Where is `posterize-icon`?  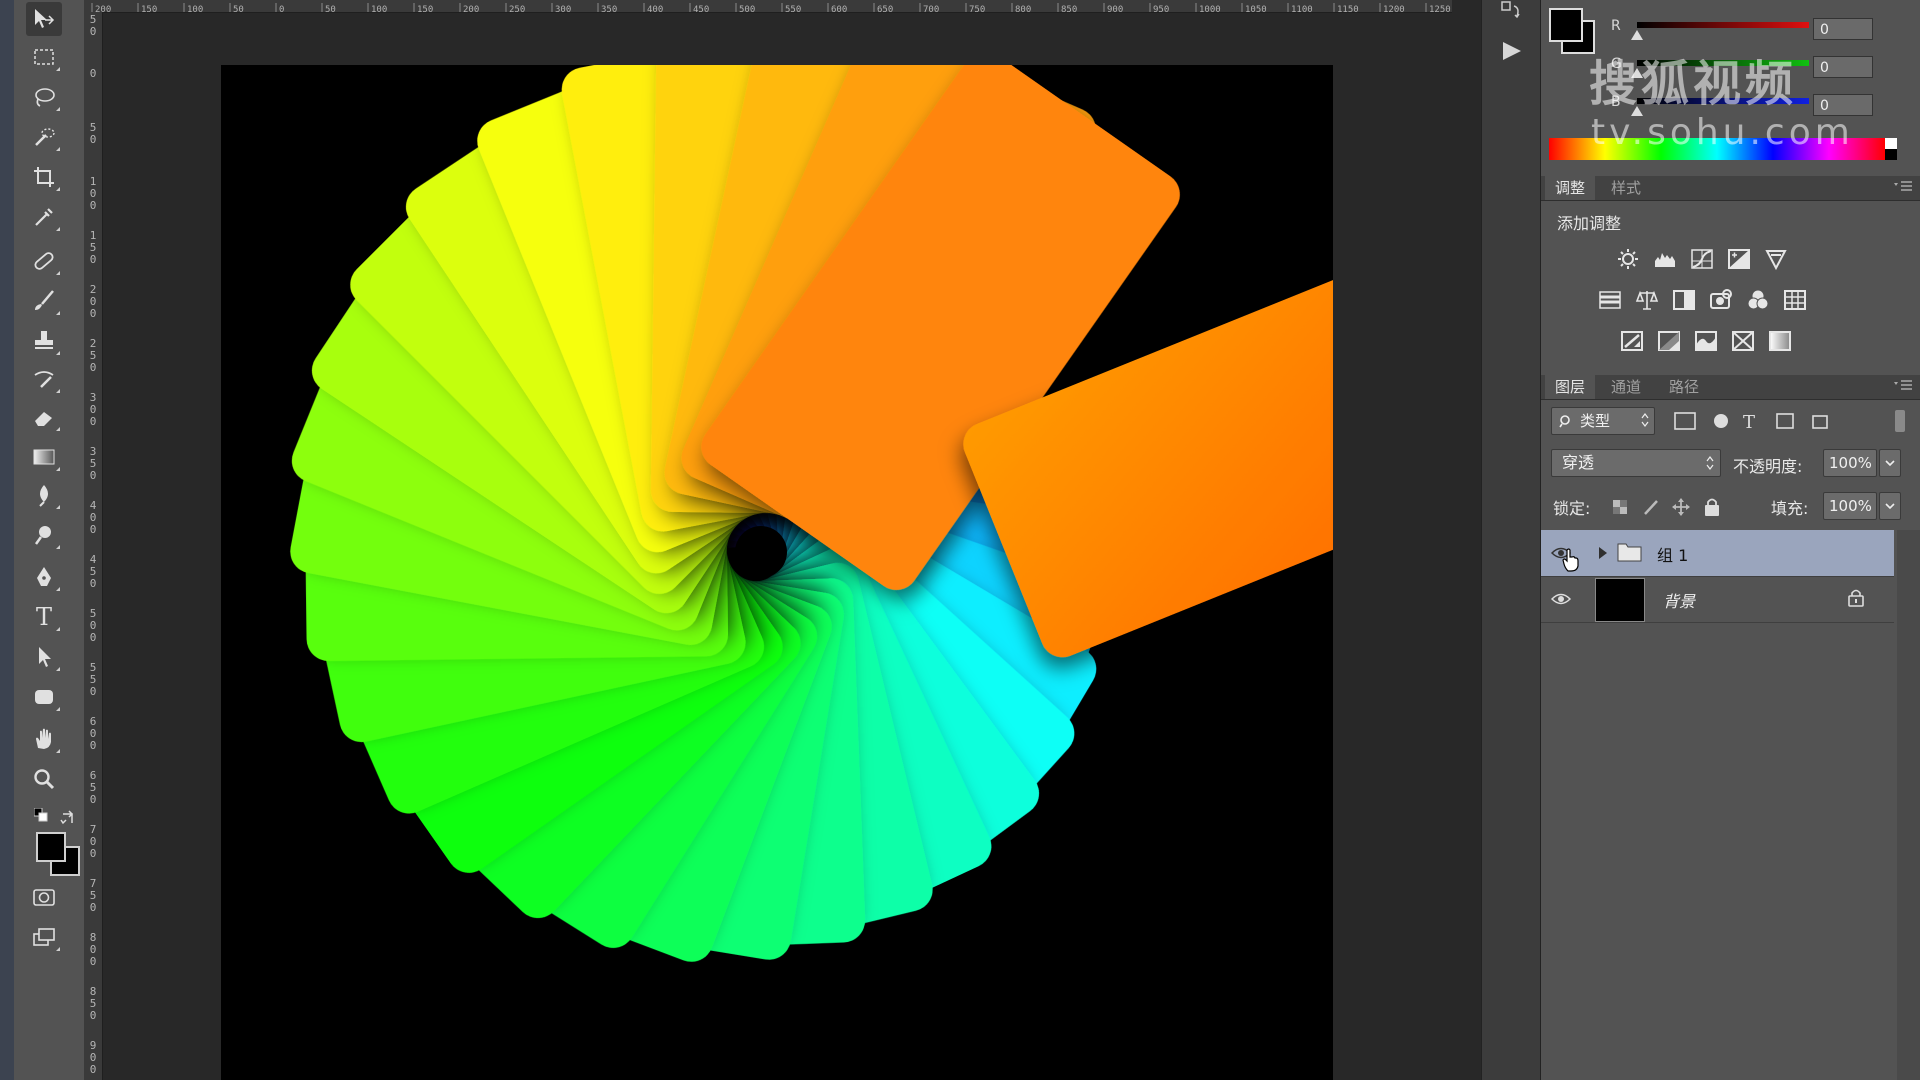 posterize-icon is located at coordinates (1669, 341).